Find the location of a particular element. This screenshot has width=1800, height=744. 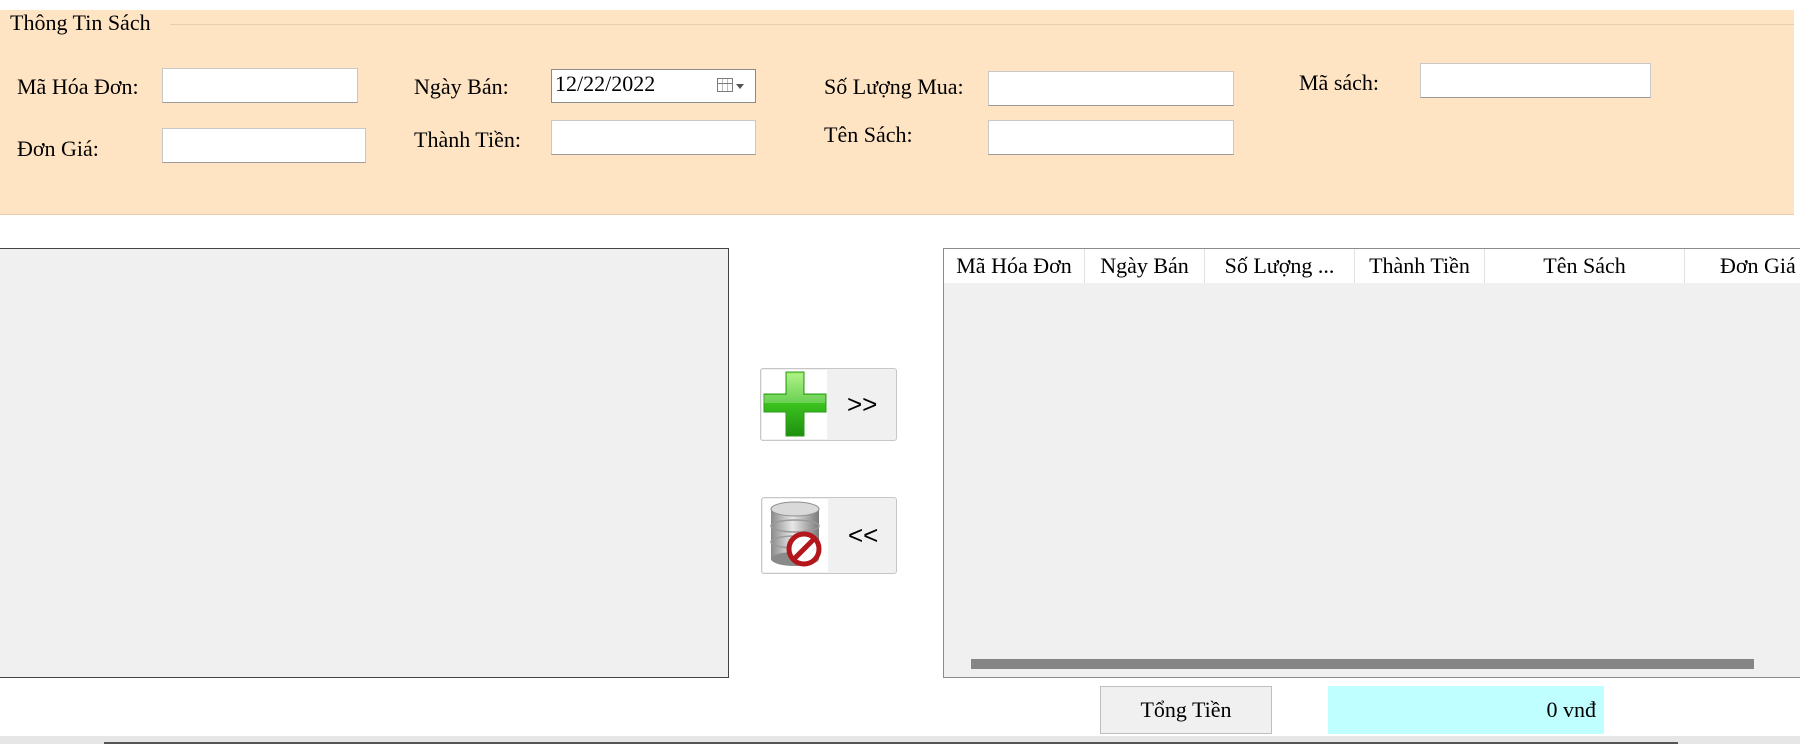

scrollbar-thumb is located at coordinates (1362, 664).